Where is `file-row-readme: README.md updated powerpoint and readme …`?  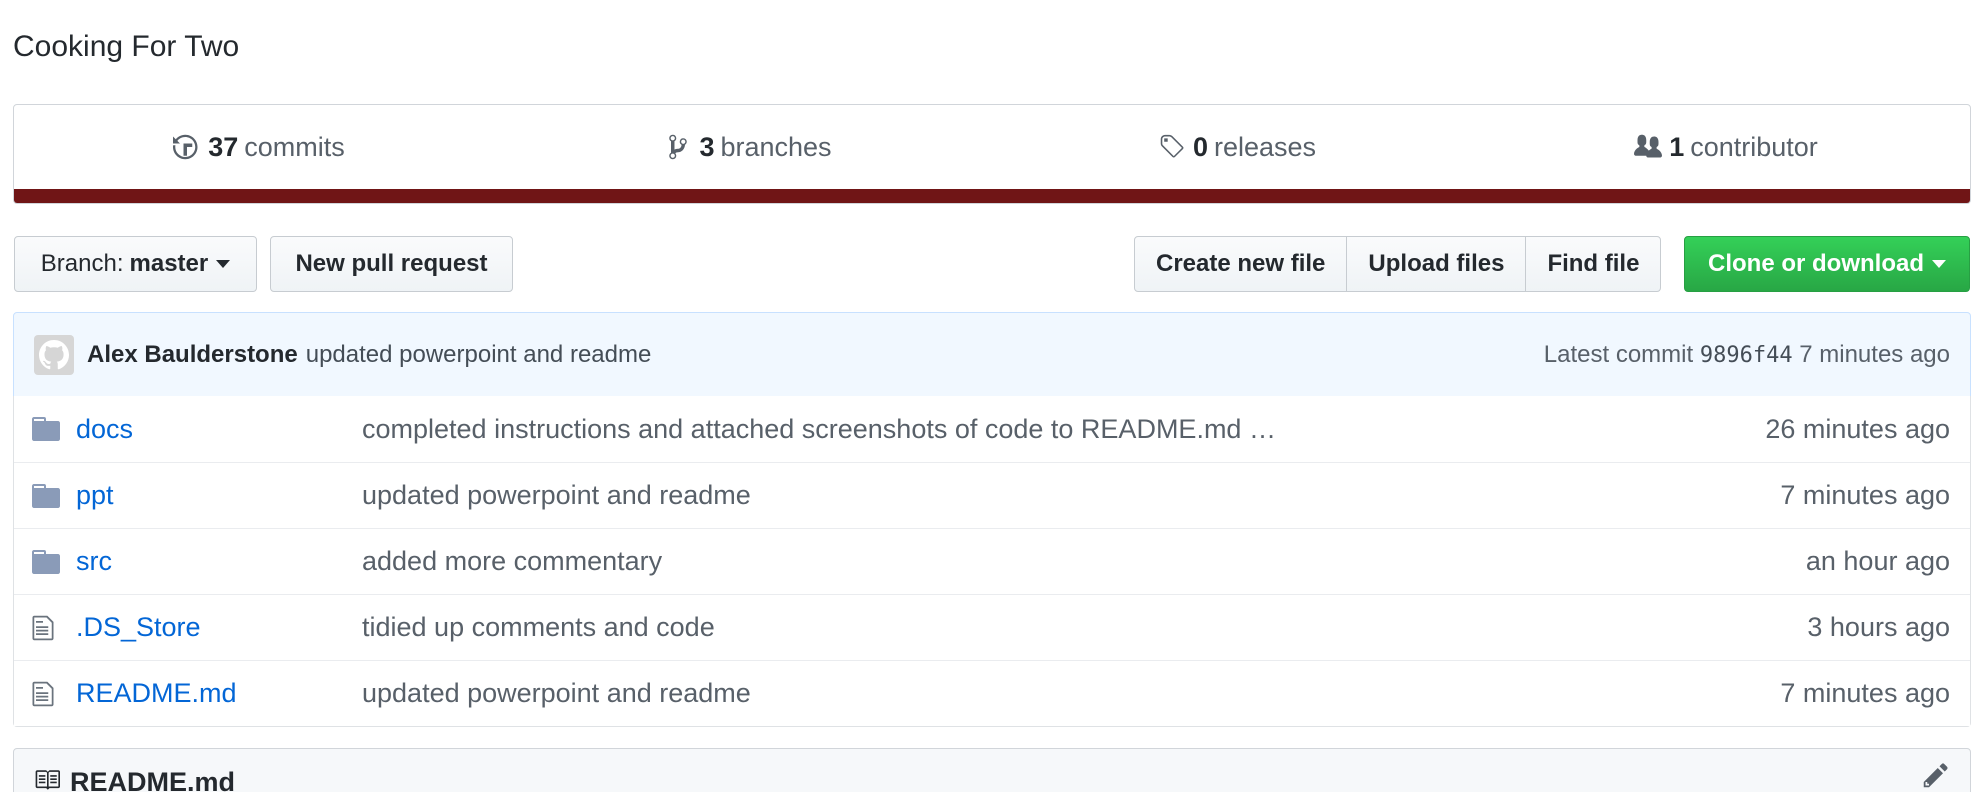
file-row-readme: README.md updated powerpoint and readme … is located at coordinates (992, 693).